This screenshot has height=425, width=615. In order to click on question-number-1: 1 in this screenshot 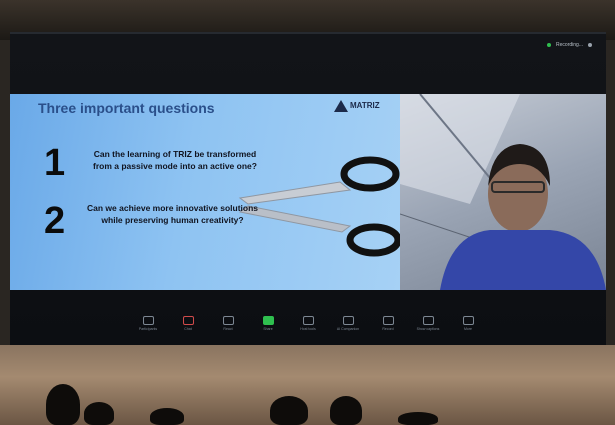, I will do `click(55, 163)`.